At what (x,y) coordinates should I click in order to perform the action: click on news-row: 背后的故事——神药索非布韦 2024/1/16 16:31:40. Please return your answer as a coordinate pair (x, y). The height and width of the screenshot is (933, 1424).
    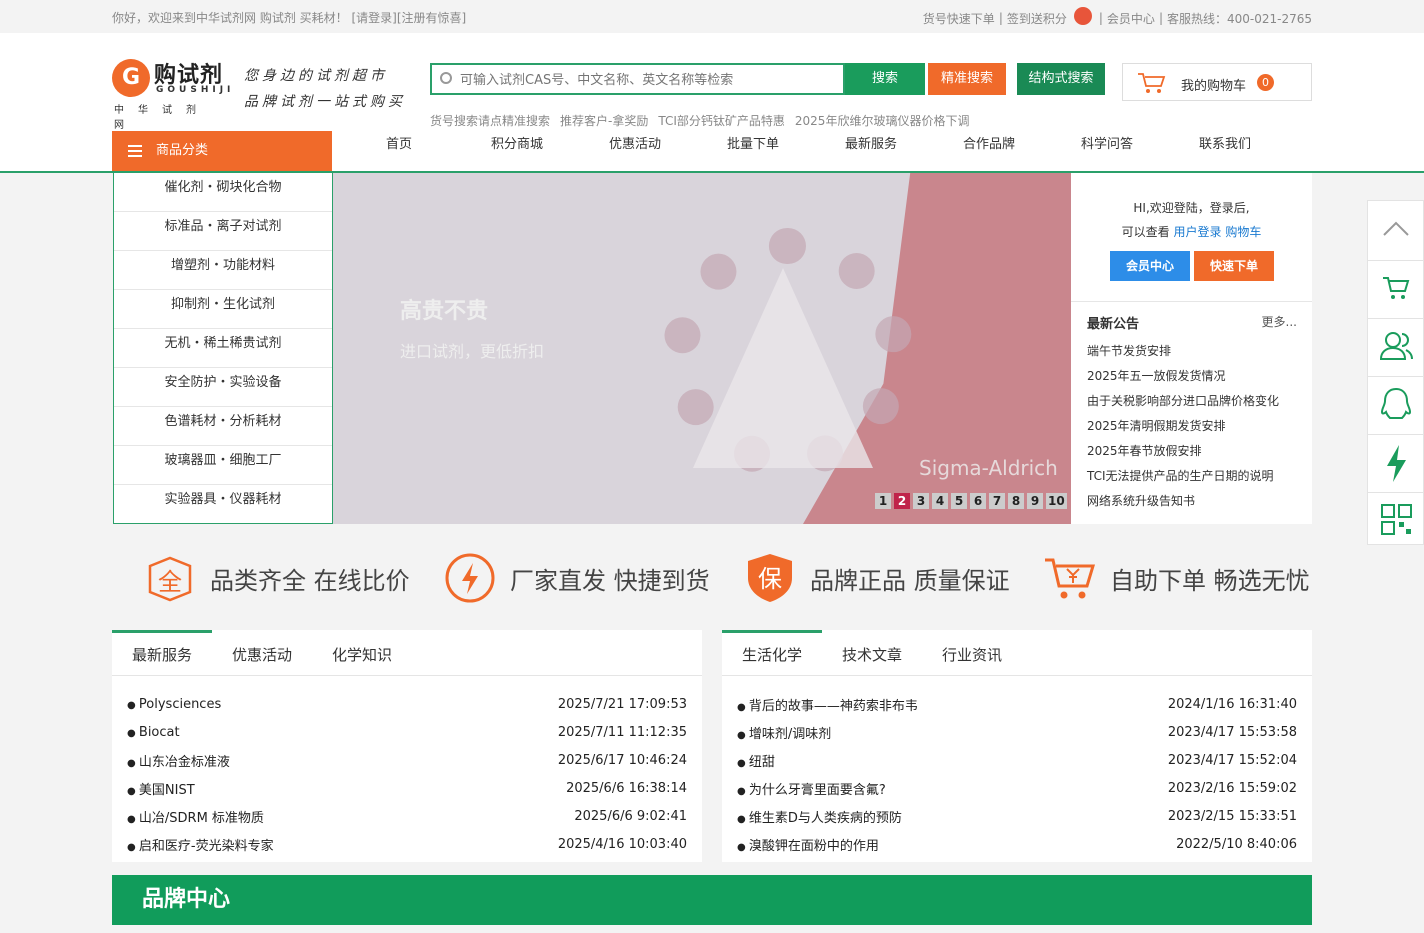
    Looking at the image, I should click on (1017, 704).